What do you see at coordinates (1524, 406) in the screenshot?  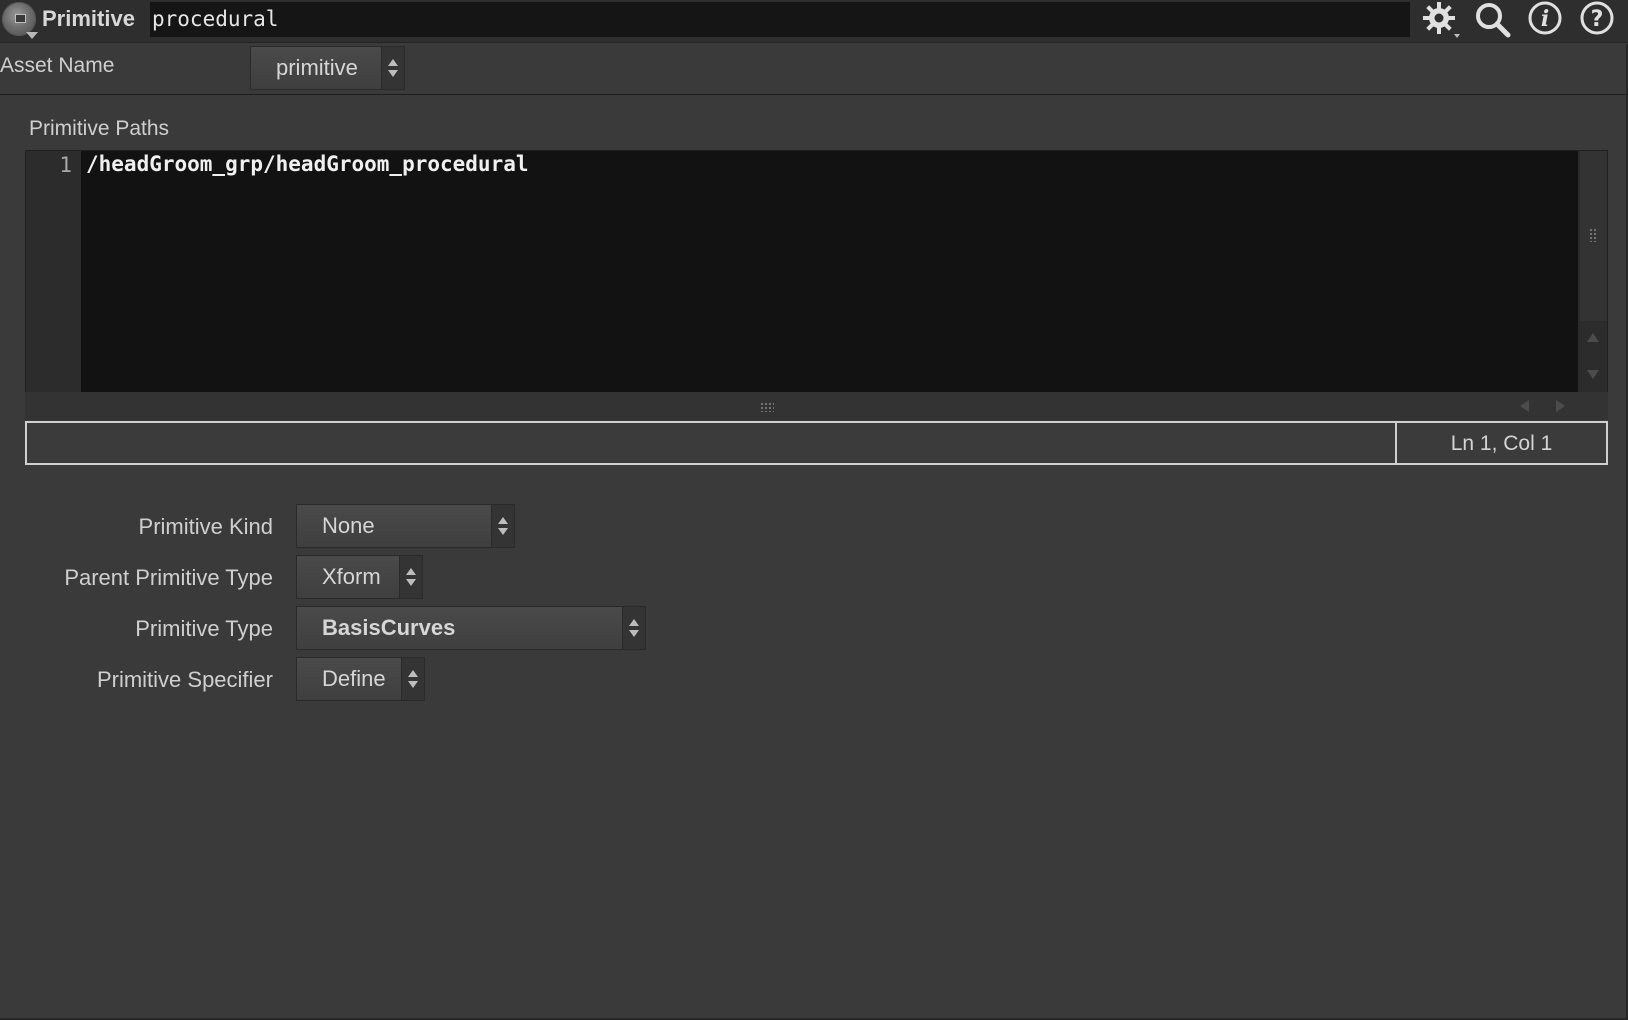 I see `scroll-left-arrow-icon` at bounding box center [1524, 406].